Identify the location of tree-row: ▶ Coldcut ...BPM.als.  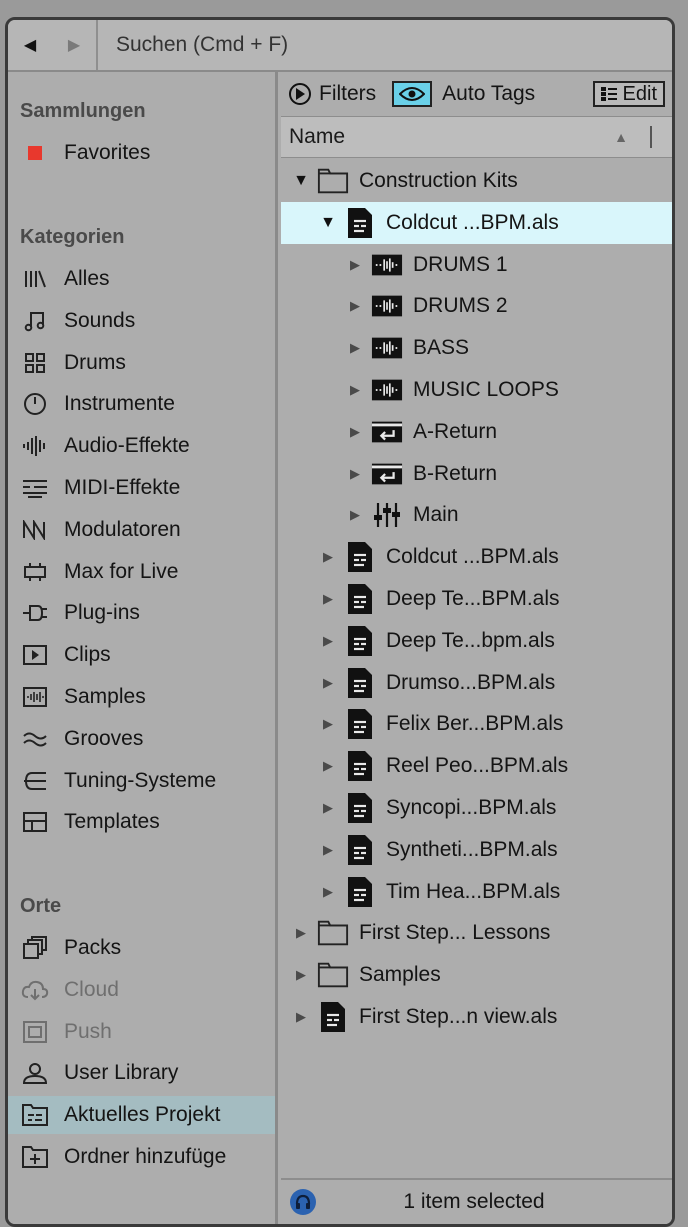
(476, 557).